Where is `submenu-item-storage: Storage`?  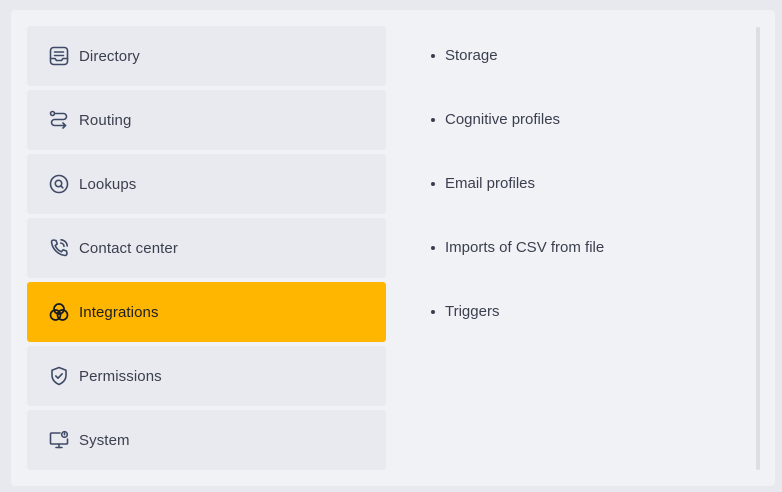 submenu-item-storage: Storage is located at coordinates (517, 58).